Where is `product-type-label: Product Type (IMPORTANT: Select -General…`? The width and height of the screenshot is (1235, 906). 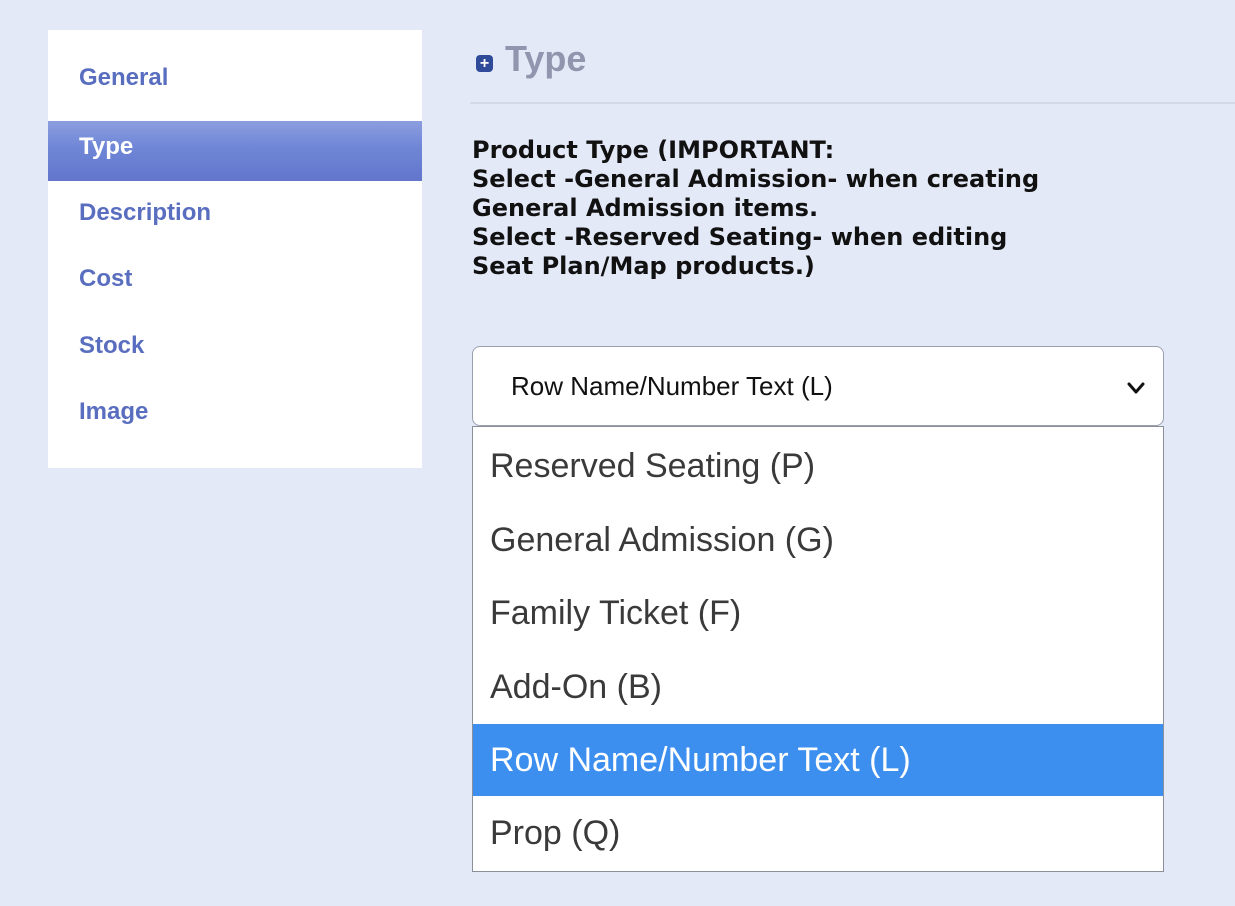
product-type-label: Product Type (IMPORTANT: Select -General… is located at coordinates (852, 208).